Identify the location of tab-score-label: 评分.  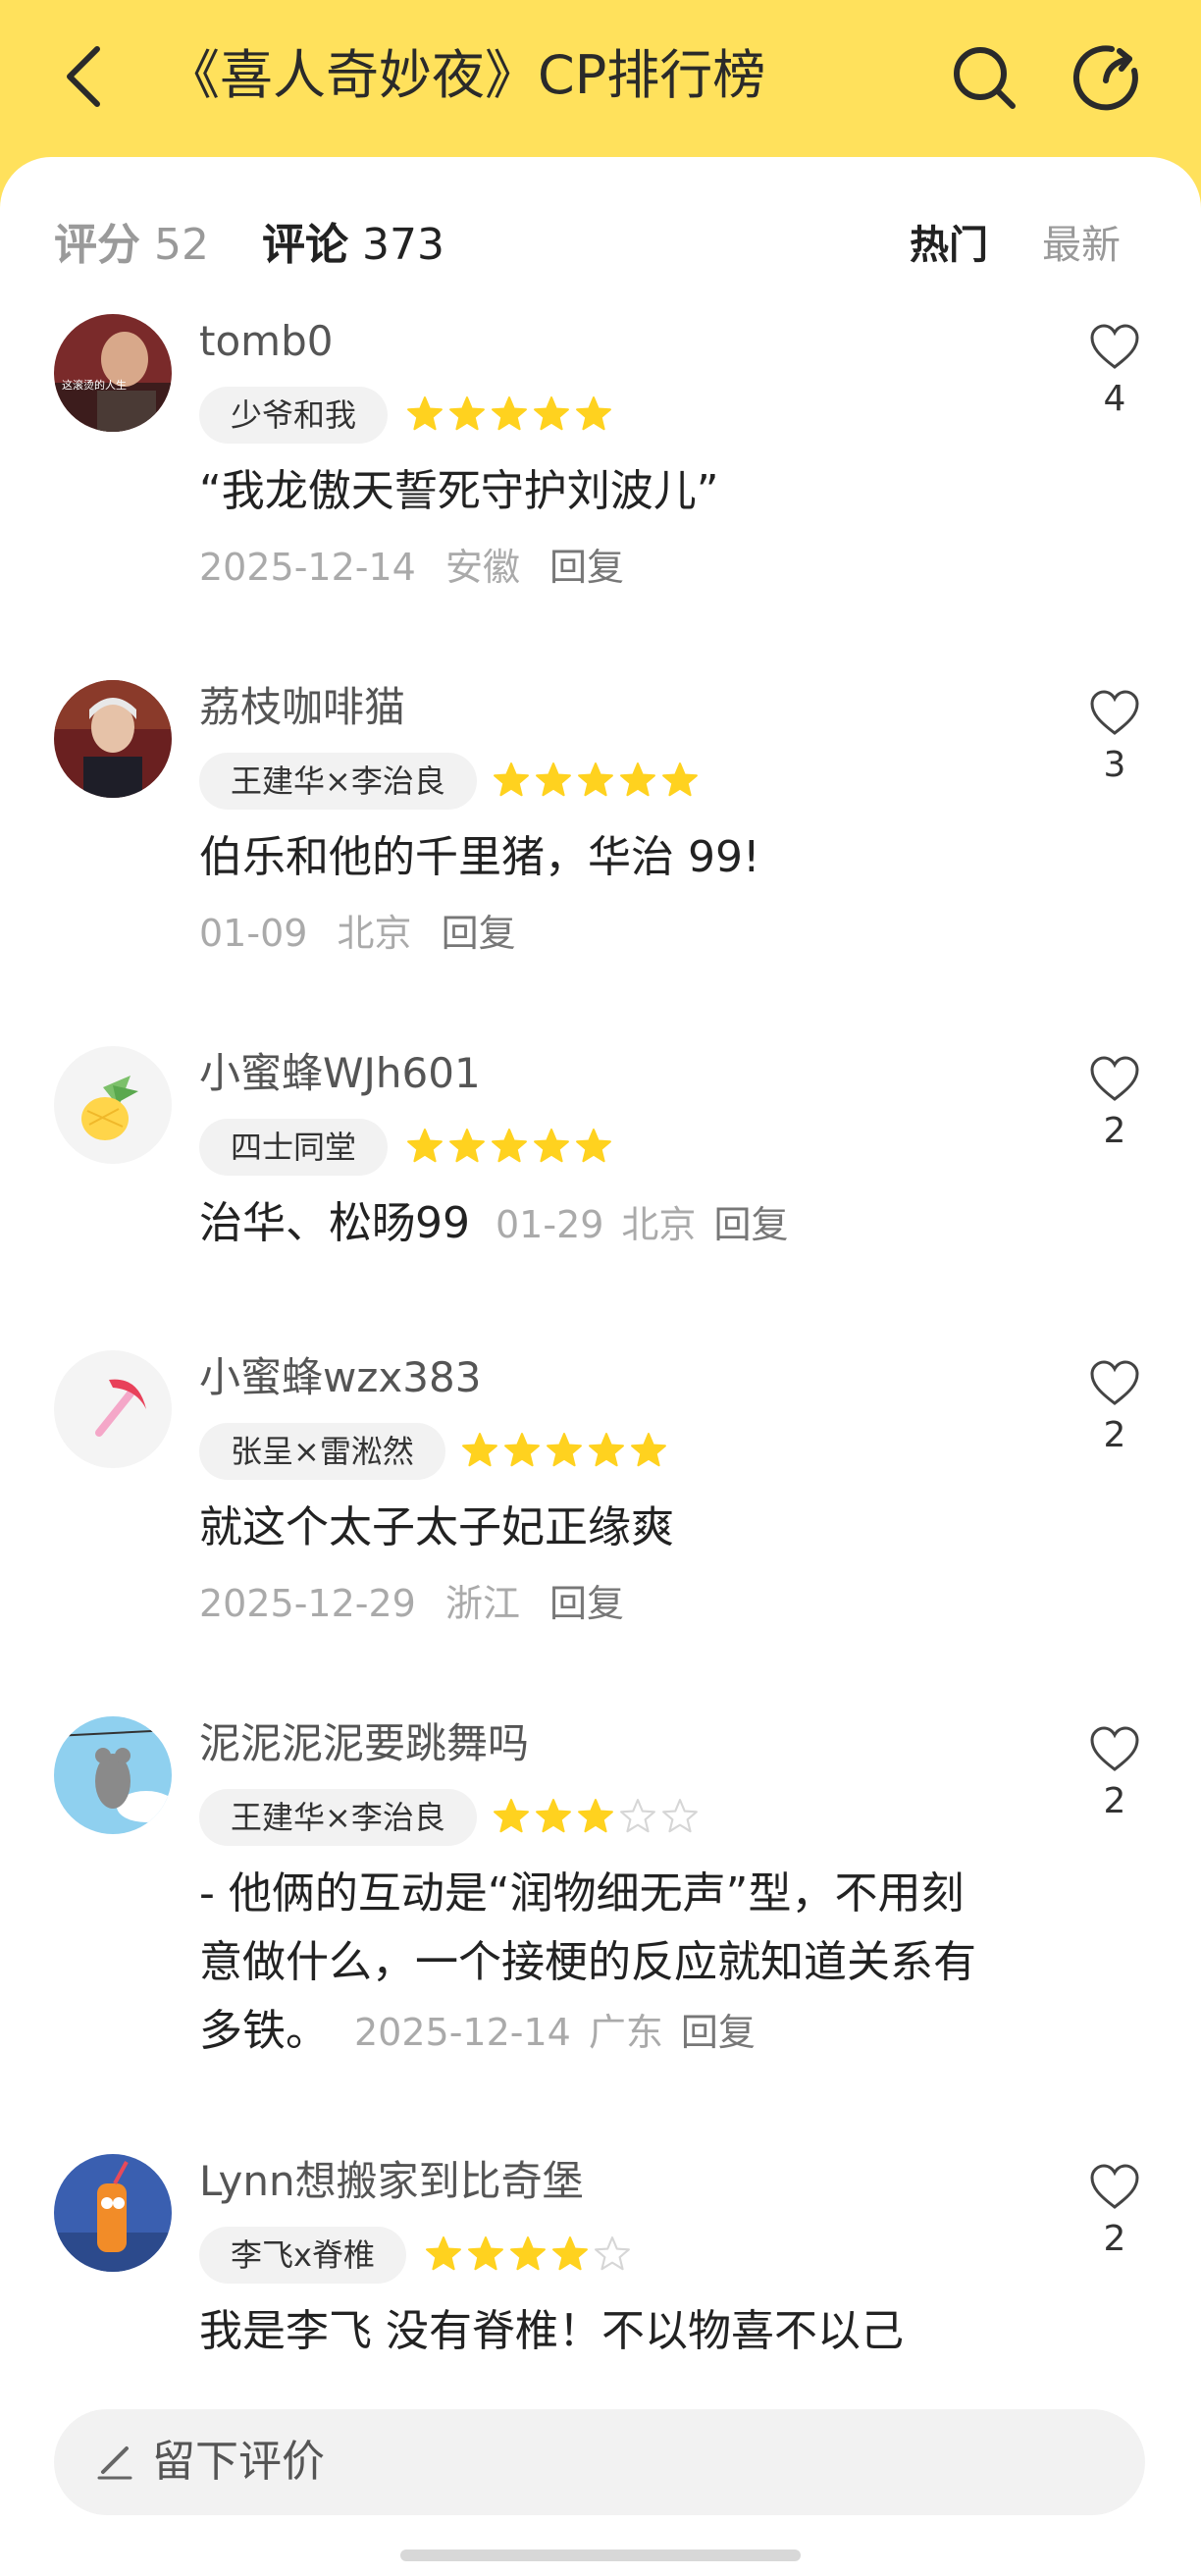
(97, 245).